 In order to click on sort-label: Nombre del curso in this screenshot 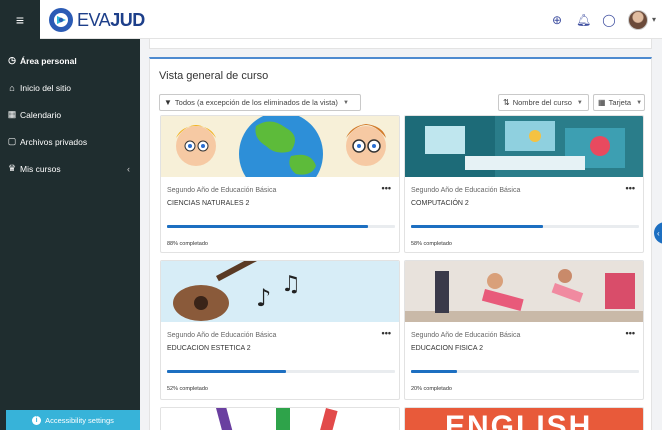, I will do `click(542, 102)`.